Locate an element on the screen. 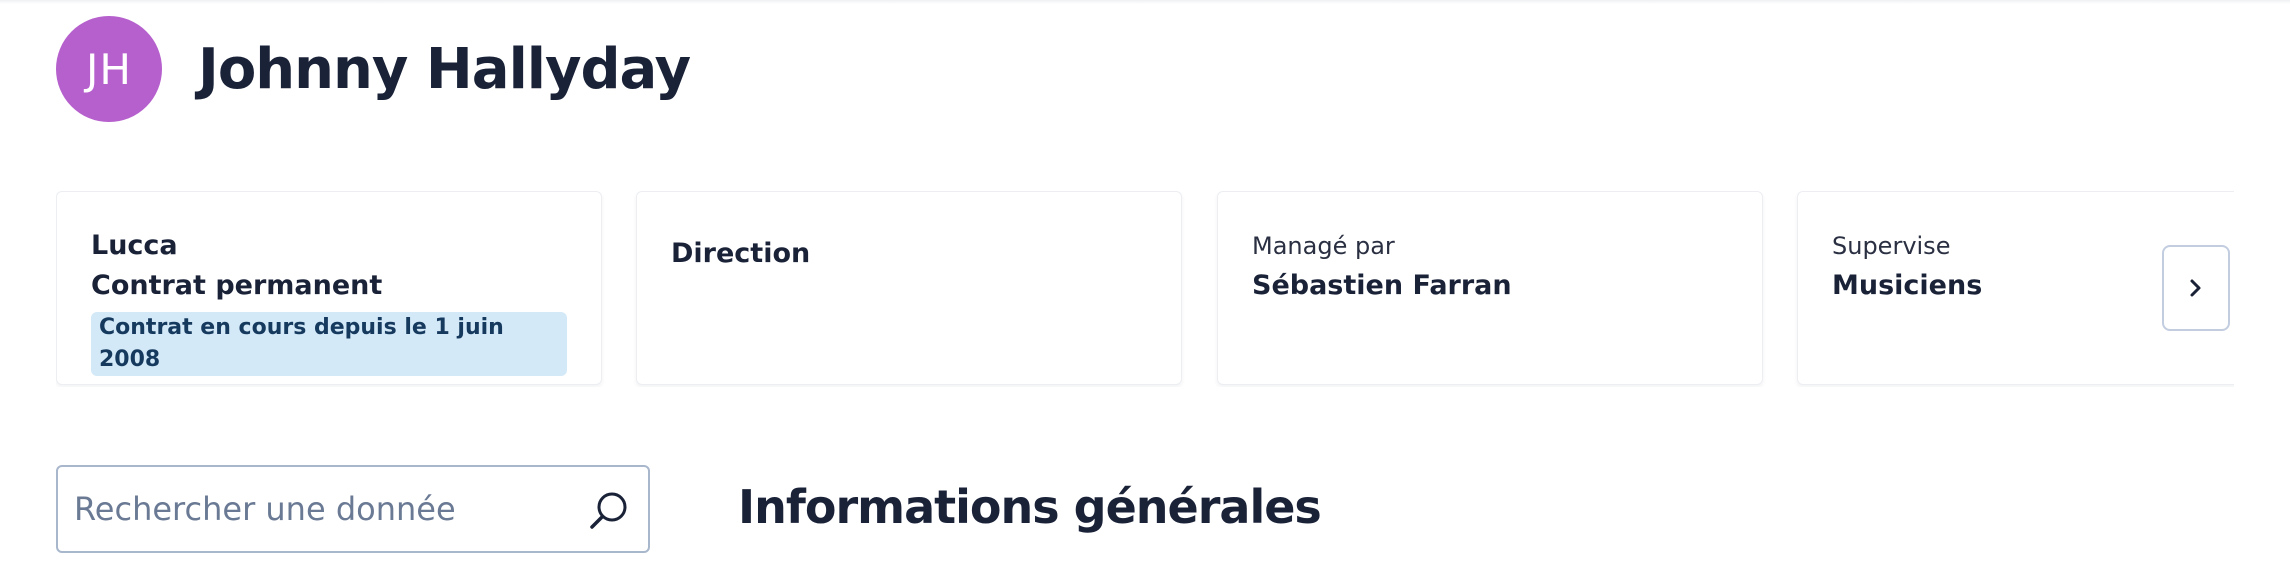 Image resolution: width=2290 pixels, height=576 pixels. manager-caption: Managé par is located at coordinates (1323, 246).